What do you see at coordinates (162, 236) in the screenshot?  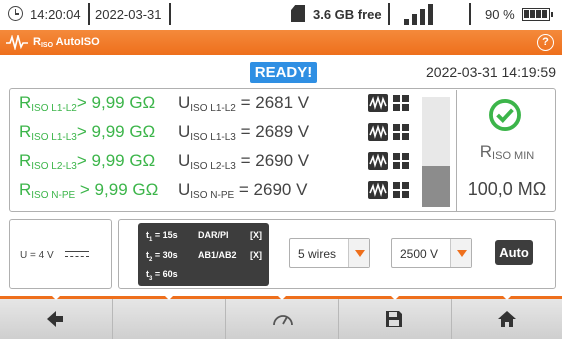 I see `time-setting-row: t1 = 15s` at bounding box center [162, 236].